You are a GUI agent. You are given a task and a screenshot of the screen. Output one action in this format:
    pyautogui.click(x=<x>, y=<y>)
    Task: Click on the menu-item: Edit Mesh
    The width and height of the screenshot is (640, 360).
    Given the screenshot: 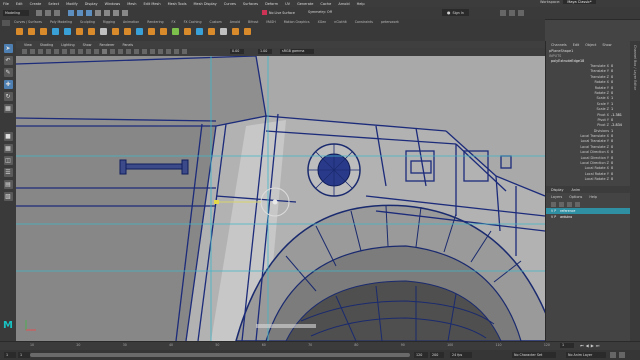 What is the action you would take?
    pyautogui.click(x=151, y=4)
    